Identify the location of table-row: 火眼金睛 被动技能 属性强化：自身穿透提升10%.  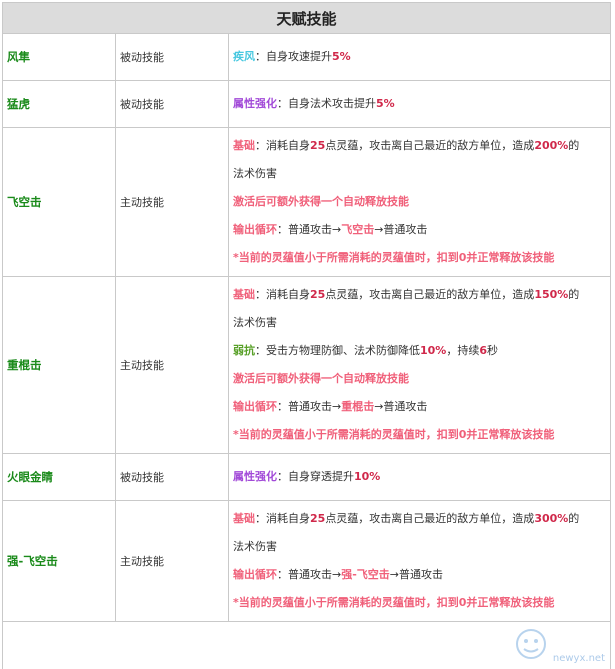
(306, 477).